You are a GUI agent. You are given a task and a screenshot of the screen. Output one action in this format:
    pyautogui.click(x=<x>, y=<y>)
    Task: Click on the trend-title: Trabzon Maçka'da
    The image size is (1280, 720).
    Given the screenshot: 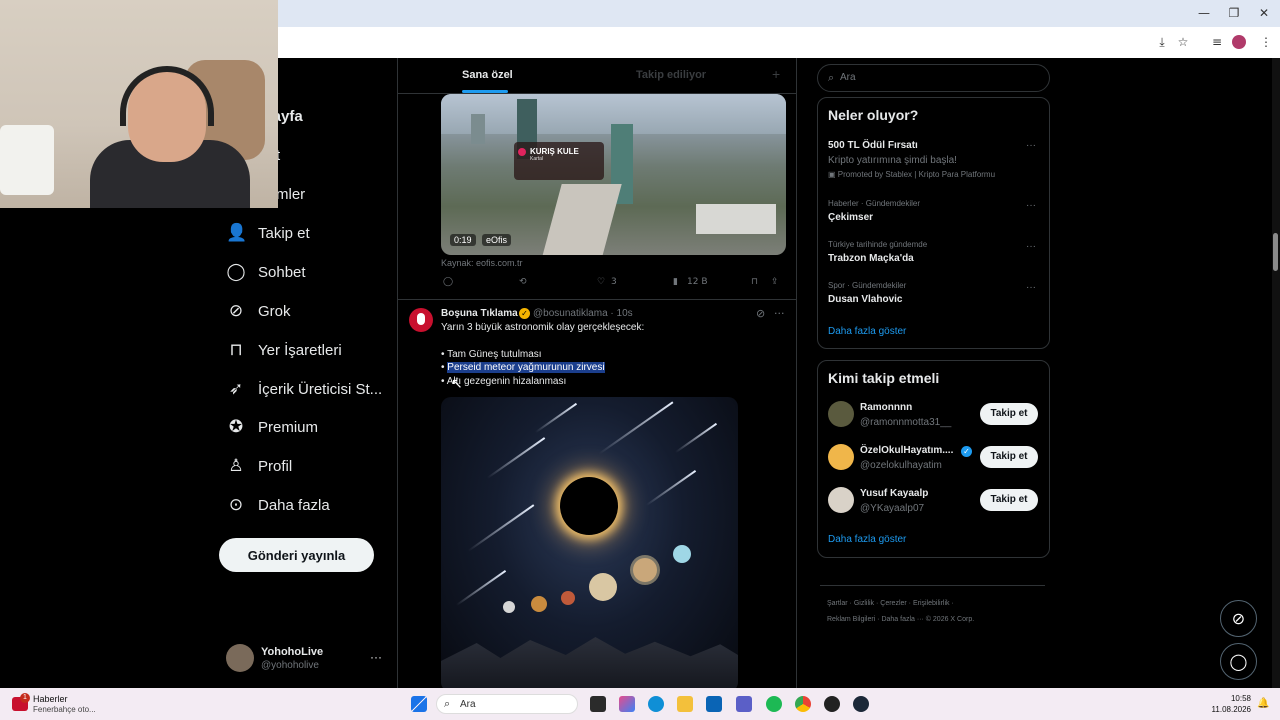 What is the action you would take?
    pyautogui.click(x=871, y=258)
    